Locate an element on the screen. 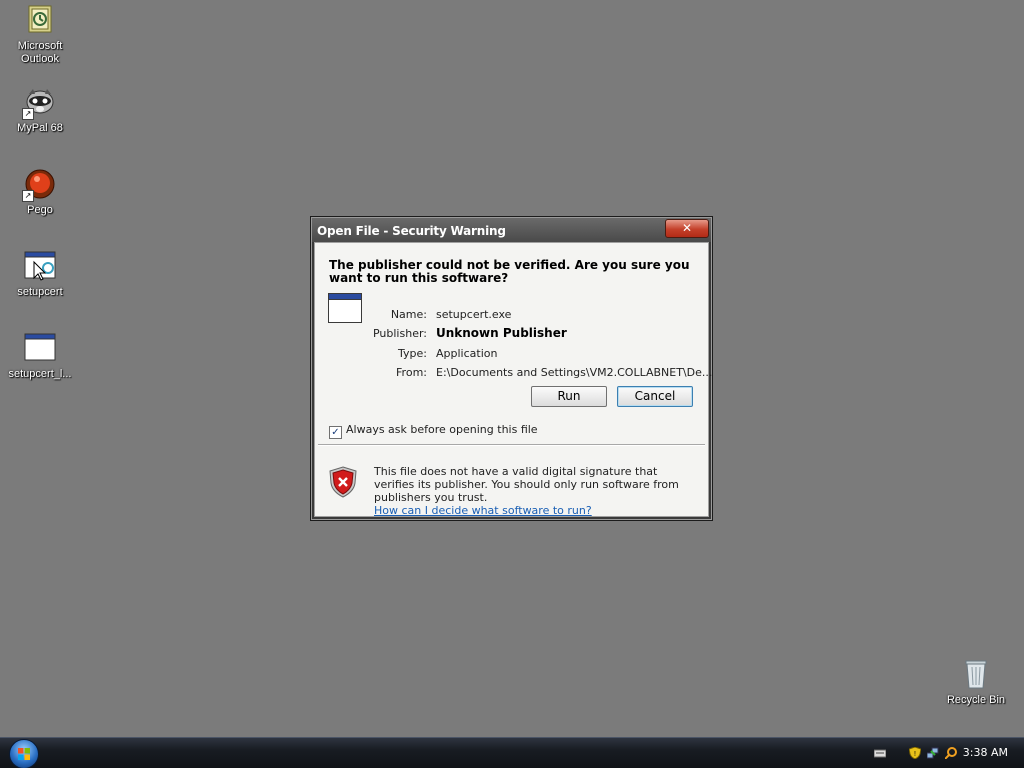 This screenshot has width=1024, height=768. always-ask-option: ✓ Always ask before opening this file is located at coordinates (433, 431).